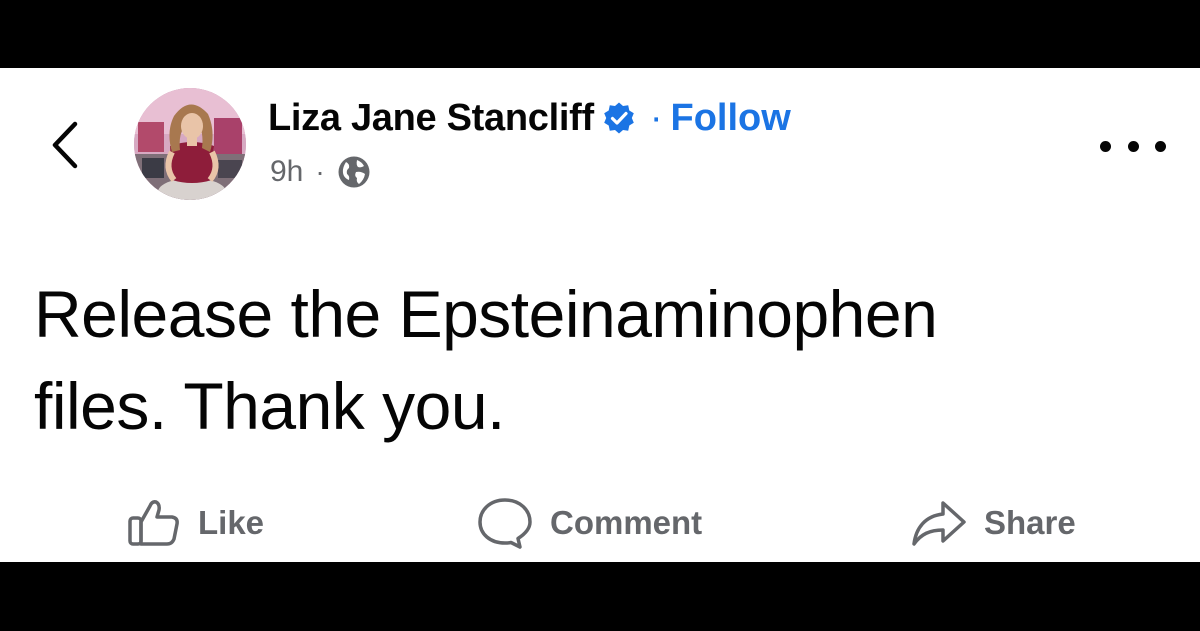 Image resolution: width=1200 pixels, height=631 pixels. Describe the element at coordinates (626, 522) in the screenshot. I see `comment-label: Comment` at that location.